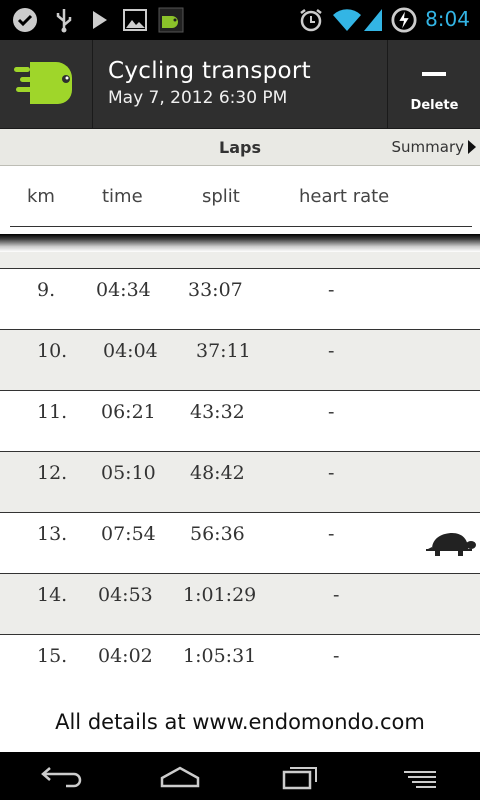 The image size is (480, 800). I want to click on lap-split: 33:07, so click(215, 290).